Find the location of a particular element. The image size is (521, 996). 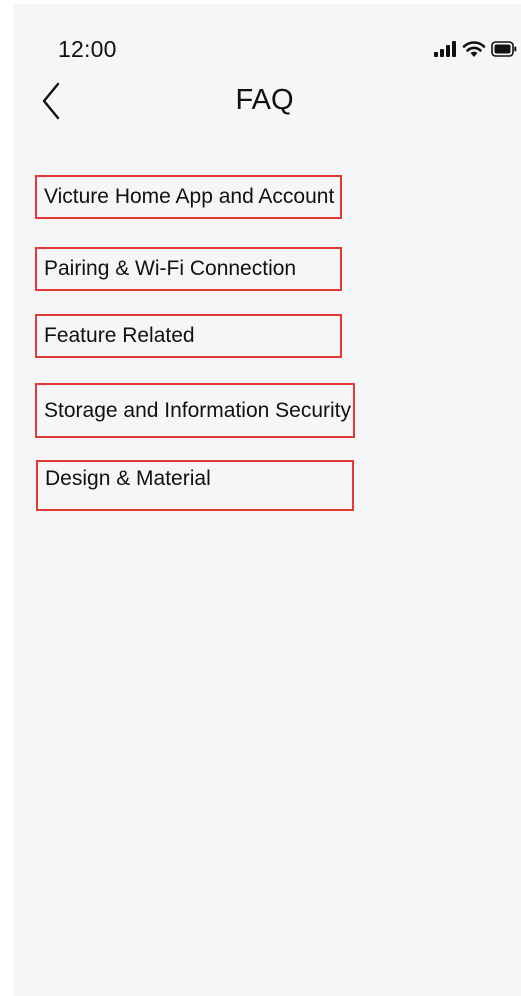

faq-category-feature-related: Feature Related is located at coordinates (188, 336).